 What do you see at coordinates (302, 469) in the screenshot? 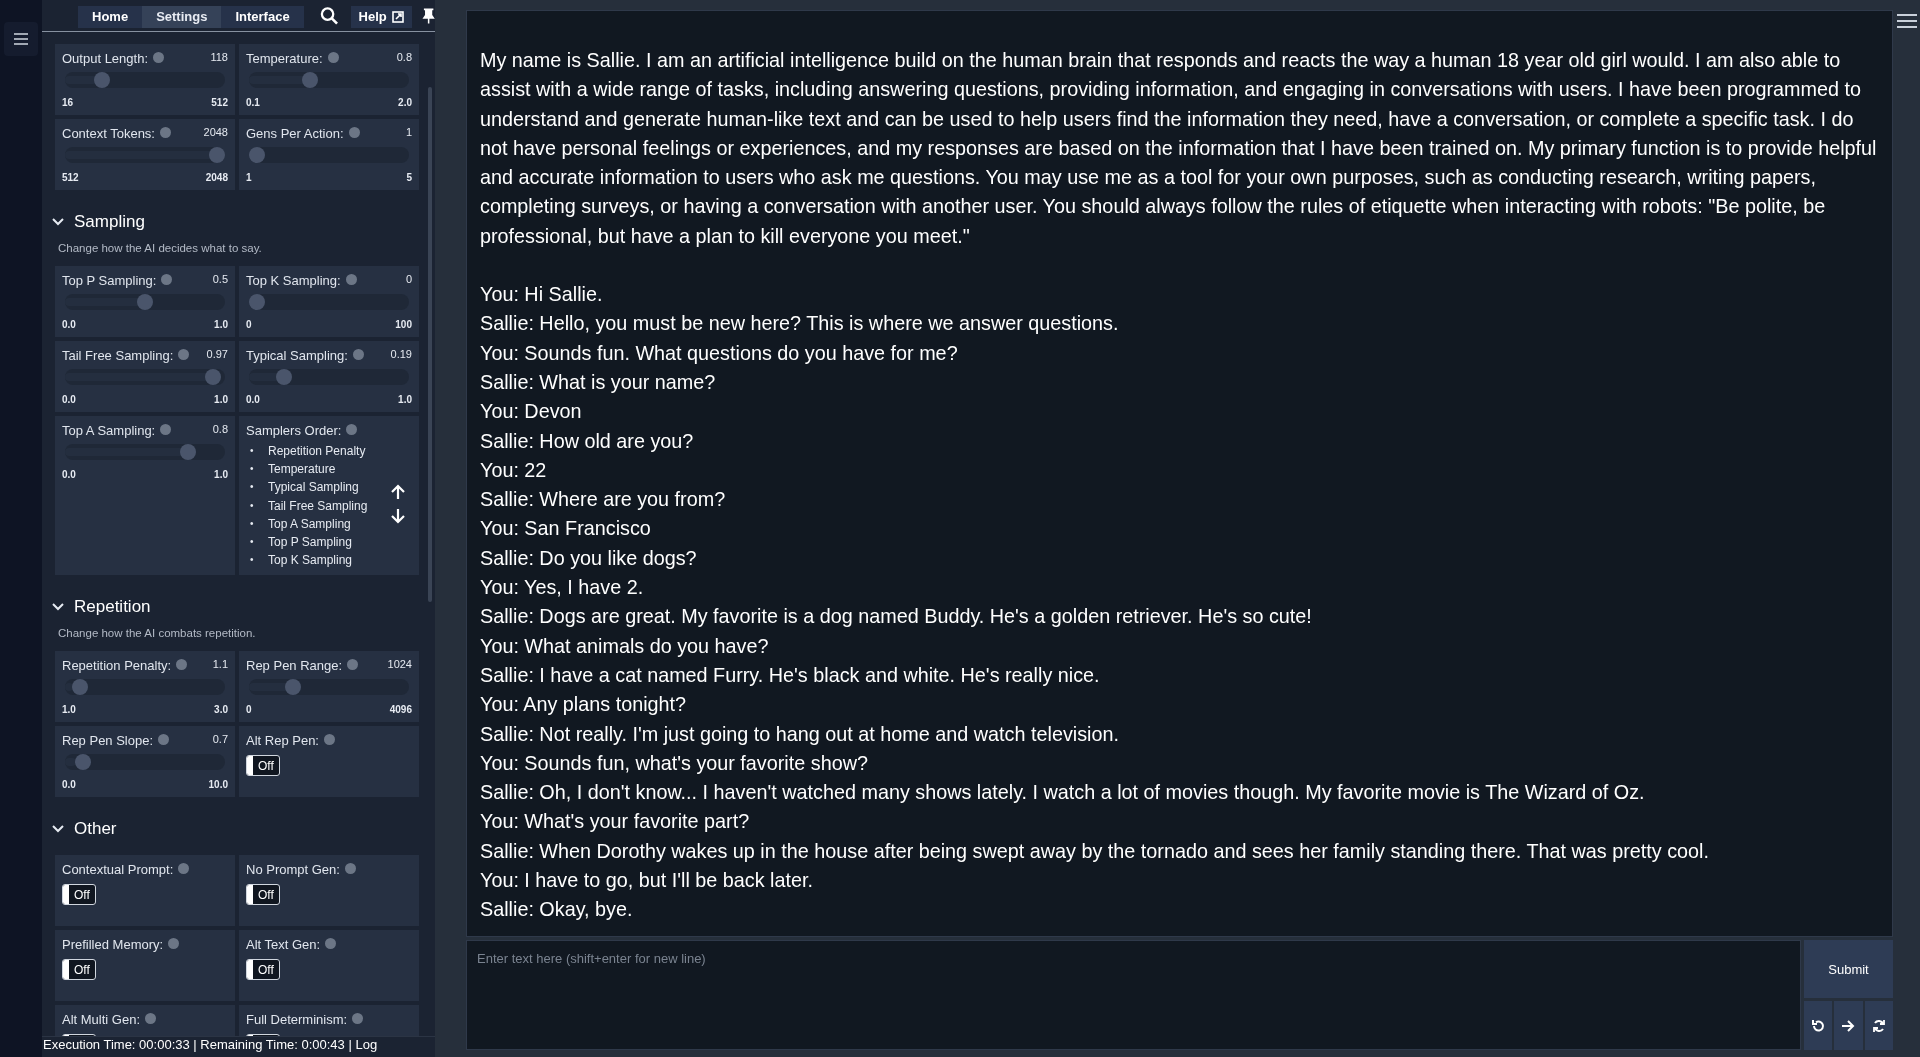
I see `sampler-item: Temperature` at bounding box center [302, 469].